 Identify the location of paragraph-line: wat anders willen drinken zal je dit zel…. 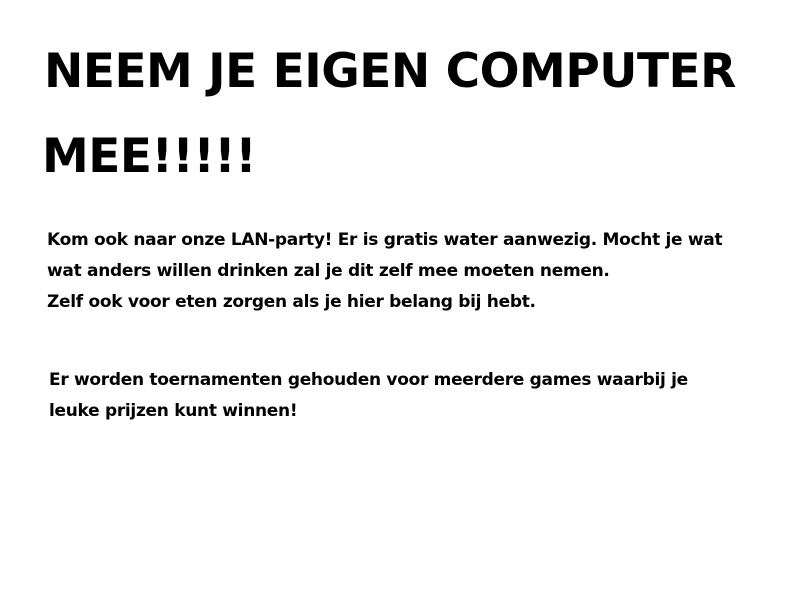
(328, 271).